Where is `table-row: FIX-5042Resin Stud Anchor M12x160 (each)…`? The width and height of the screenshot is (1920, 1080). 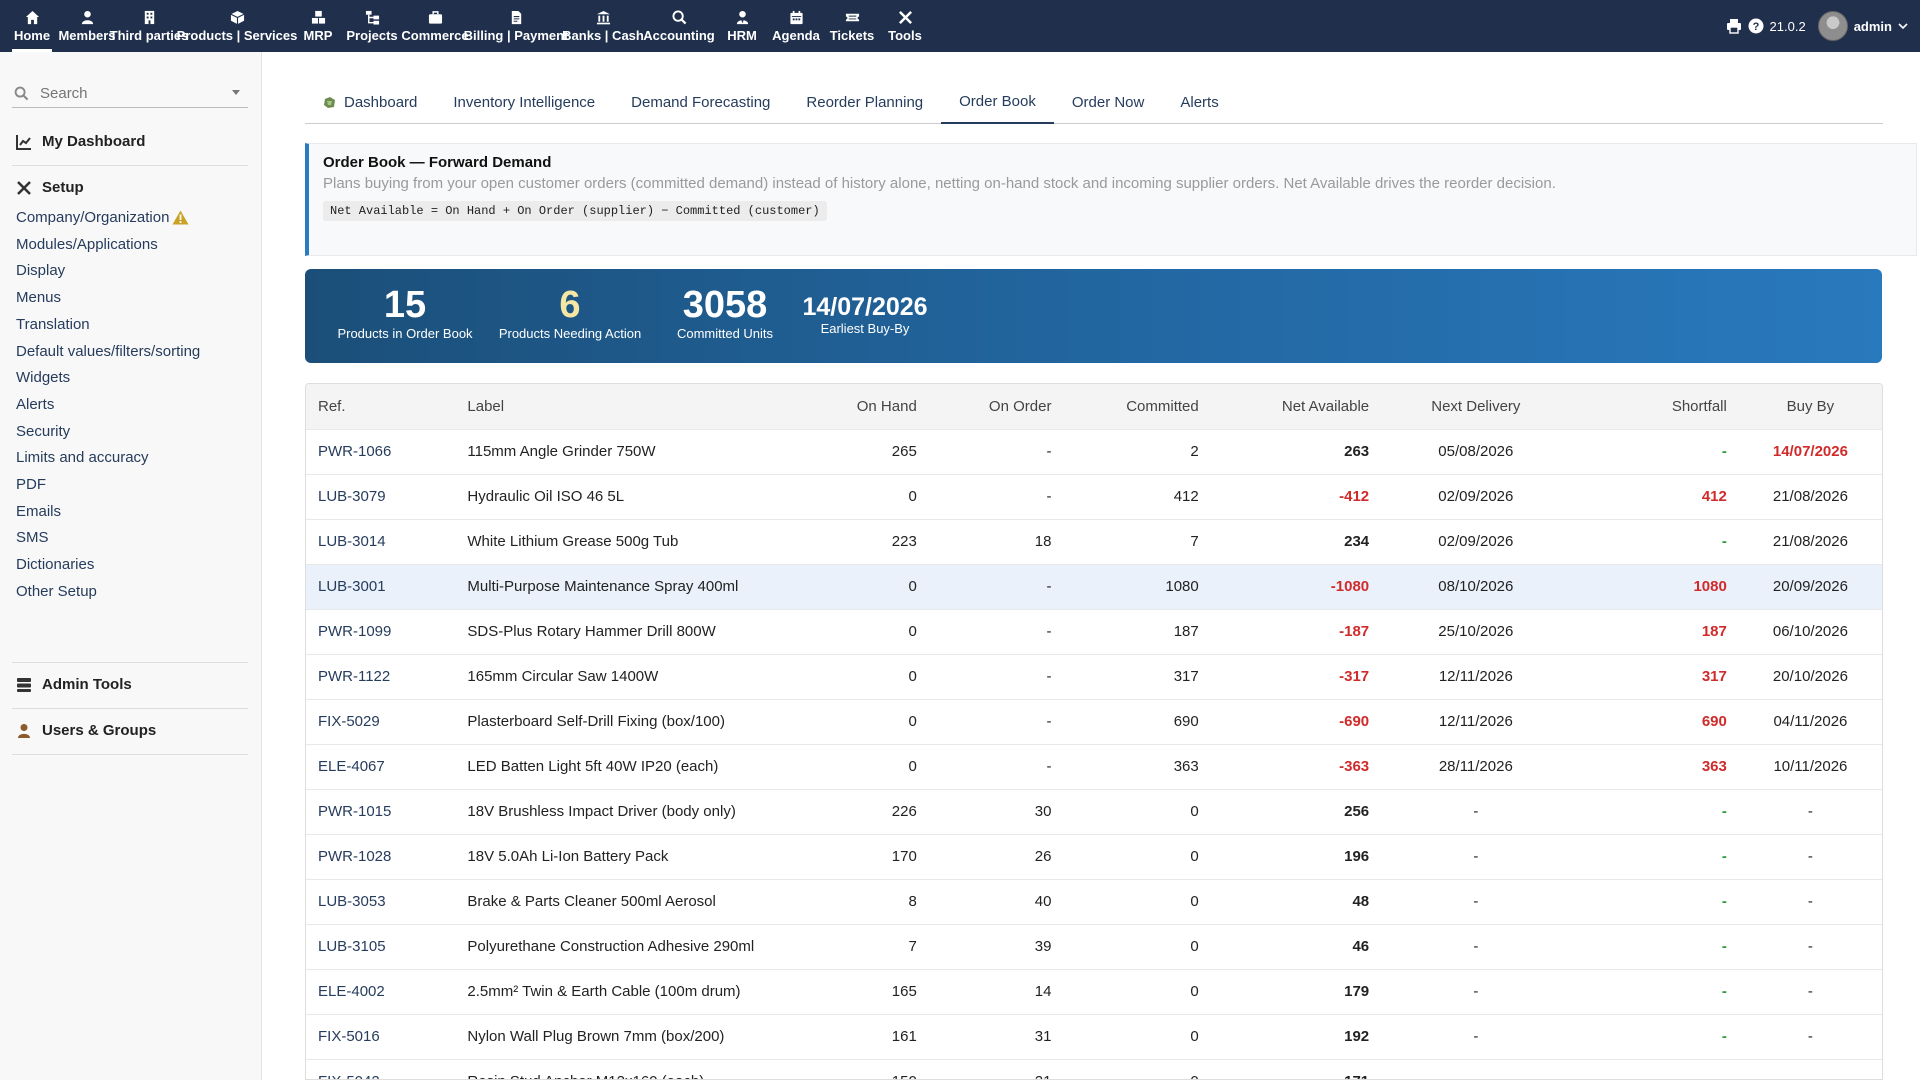 table-row: FIX-5042Resin Stud Anchor M12x160 (each)… is located at coordinates (1094, 1069).